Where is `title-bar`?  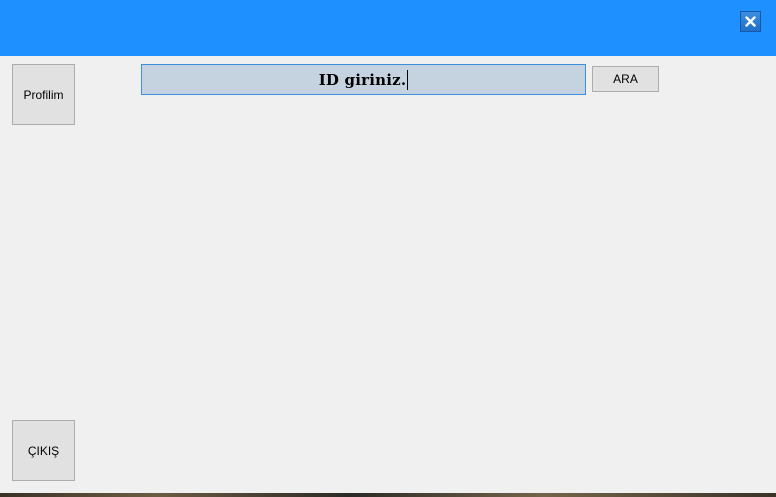
title-bar is located at coordinates (388, 28).